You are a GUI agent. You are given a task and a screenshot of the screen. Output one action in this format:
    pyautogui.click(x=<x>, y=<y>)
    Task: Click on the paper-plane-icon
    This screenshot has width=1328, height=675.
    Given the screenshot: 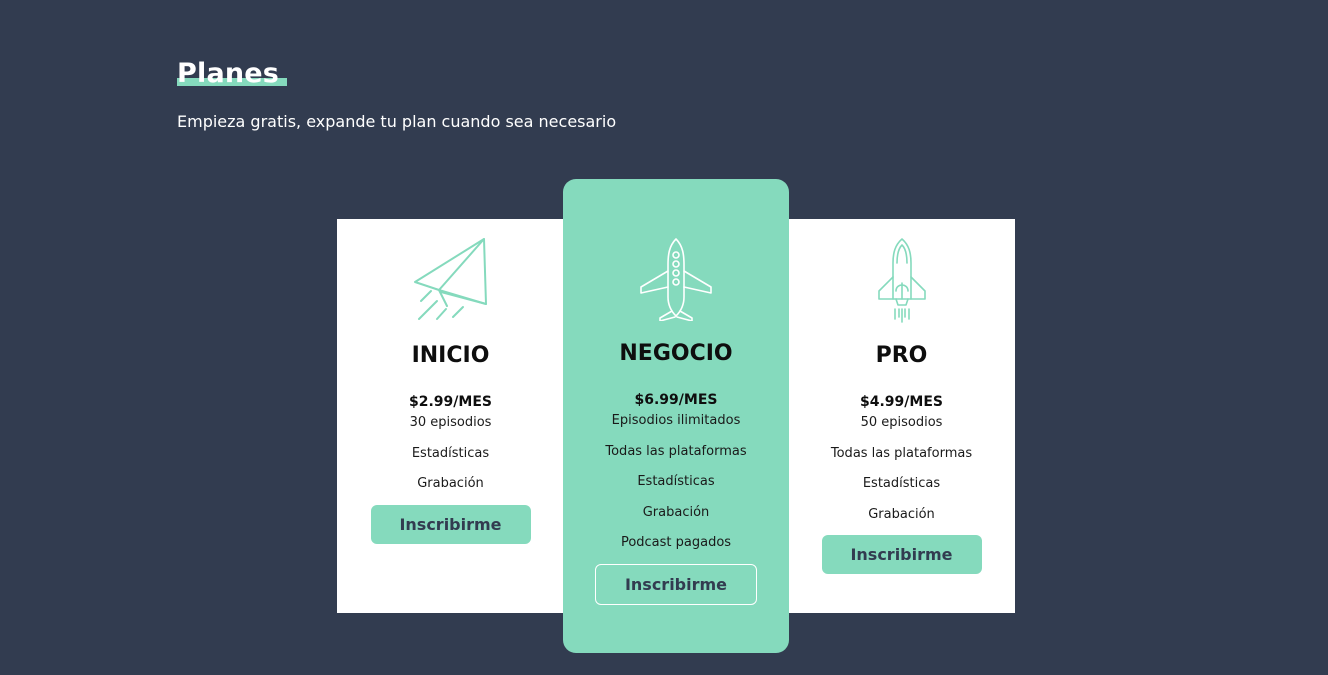 What is the action you would take?
    pyautogui.click(x=450, y=279)
    